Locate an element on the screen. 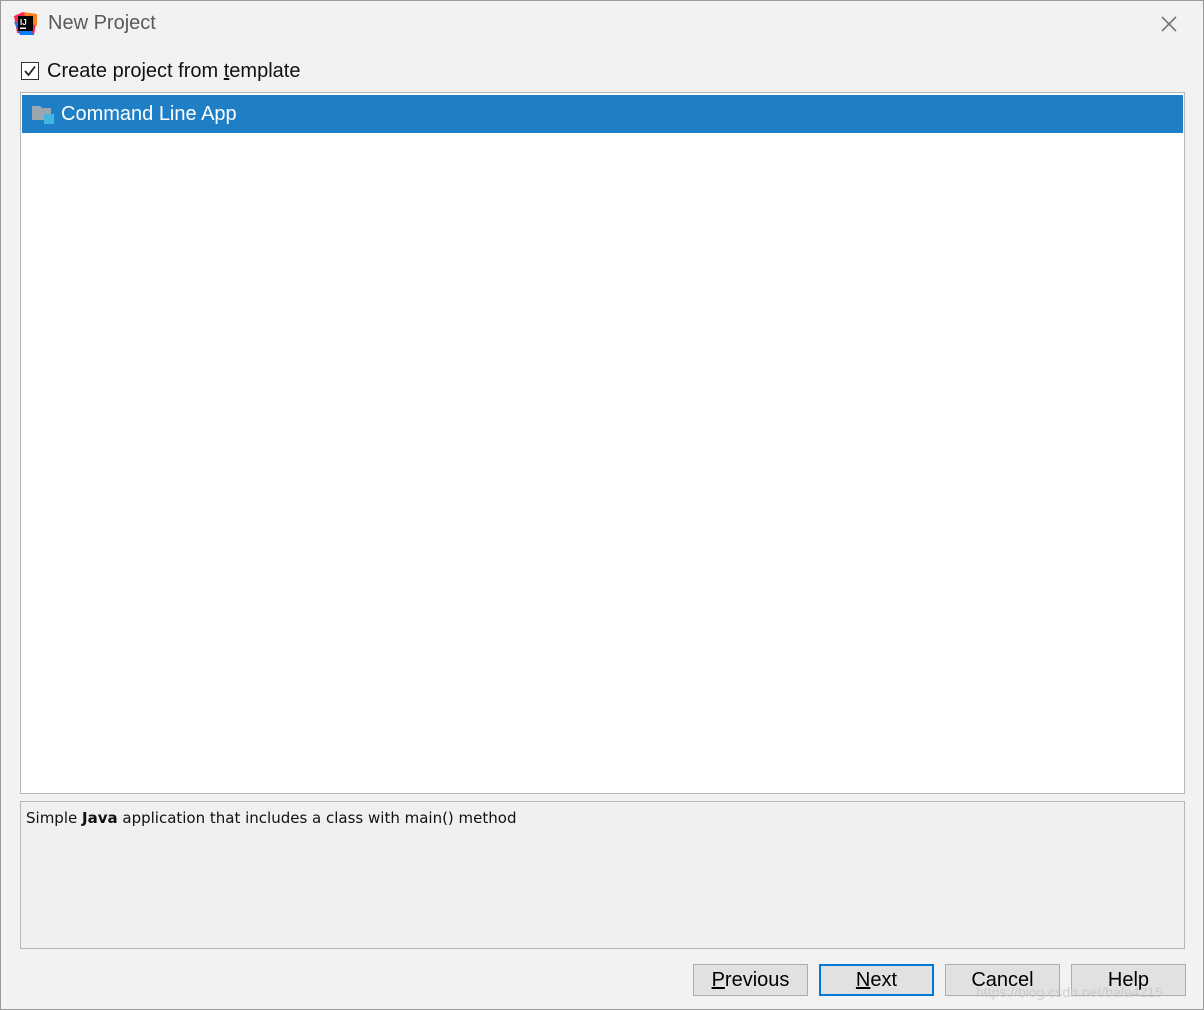  svg-text: IJ is located at coordinates (23, 22).